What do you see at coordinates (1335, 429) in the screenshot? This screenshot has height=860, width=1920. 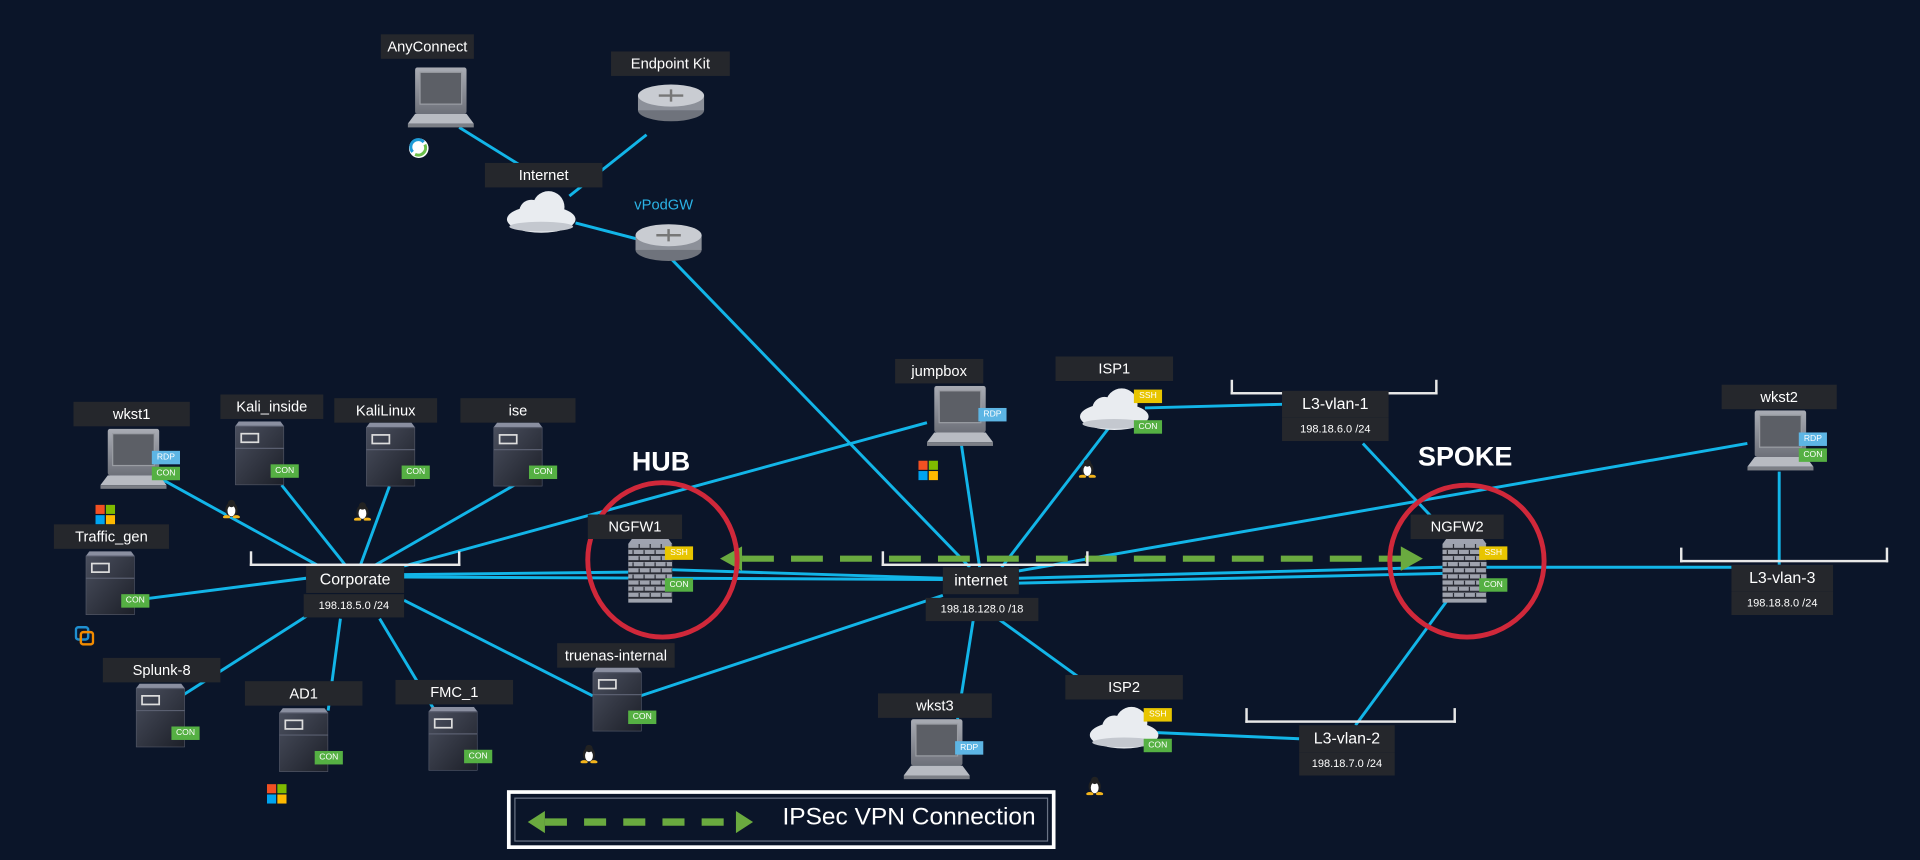 I see `vlan1-subnet: 198.18.6.0 /24` at bounding box center [1335, 429].